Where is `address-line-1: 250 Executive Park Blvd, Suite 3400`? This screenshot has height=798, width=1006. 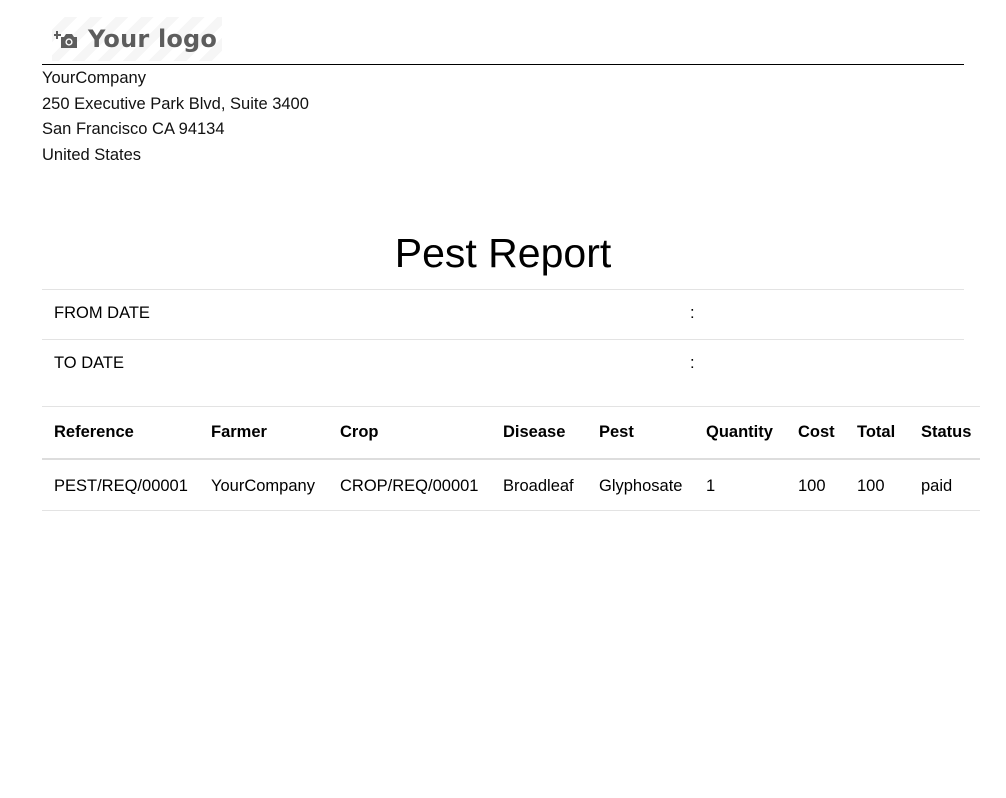 address-line-1: 250 Executive Park Blvd, Suite 3400 is located at coordinates (175, 103).